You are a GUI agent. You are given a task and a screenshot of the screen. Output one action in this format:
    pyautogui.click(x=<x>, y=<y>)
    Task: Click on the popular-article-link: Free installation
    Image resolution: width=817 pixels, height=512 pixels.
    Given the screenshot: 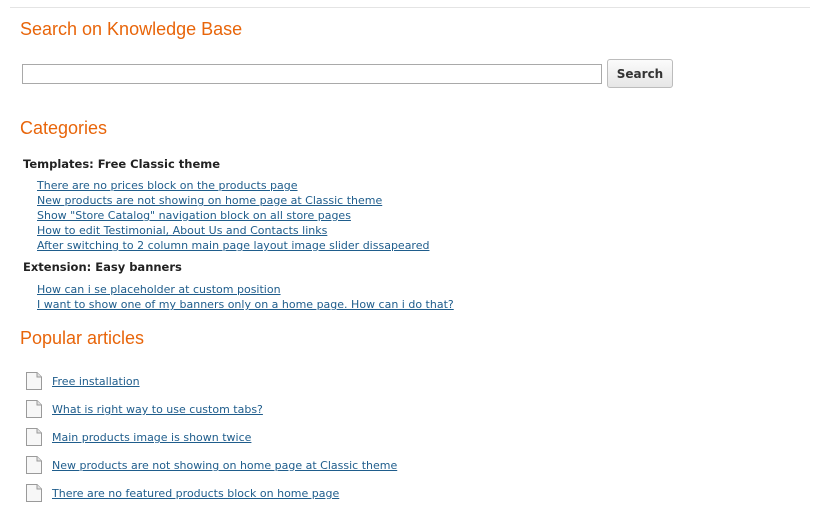 What is the action you would take?
    pyautogui.click(x=96, y=381)
    